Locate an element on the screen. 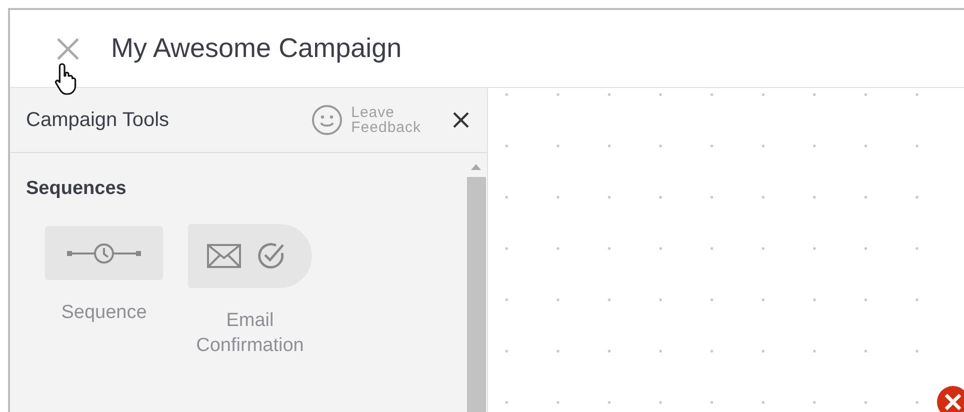 The width and height of the screenshot is (964, 412). tool-item: Email Confirmation is located at coordinates (250, 291).